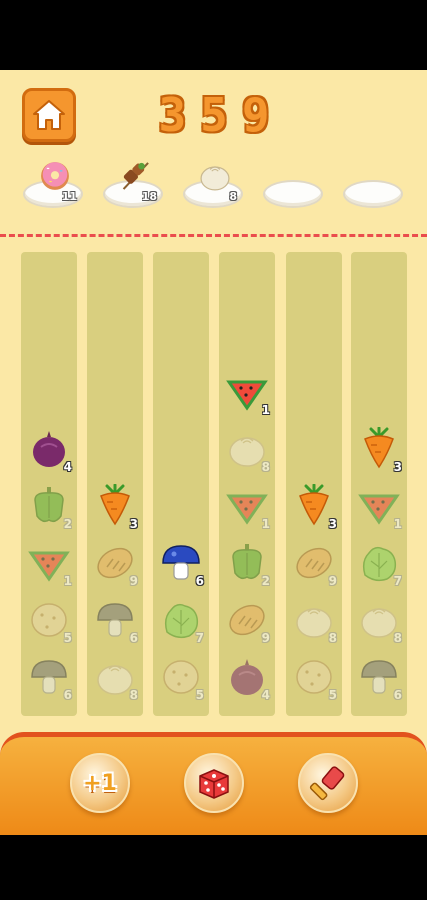 The width and height of the screenshot is (427, 900). I want to click on shuffle-button, so click(214, 783).